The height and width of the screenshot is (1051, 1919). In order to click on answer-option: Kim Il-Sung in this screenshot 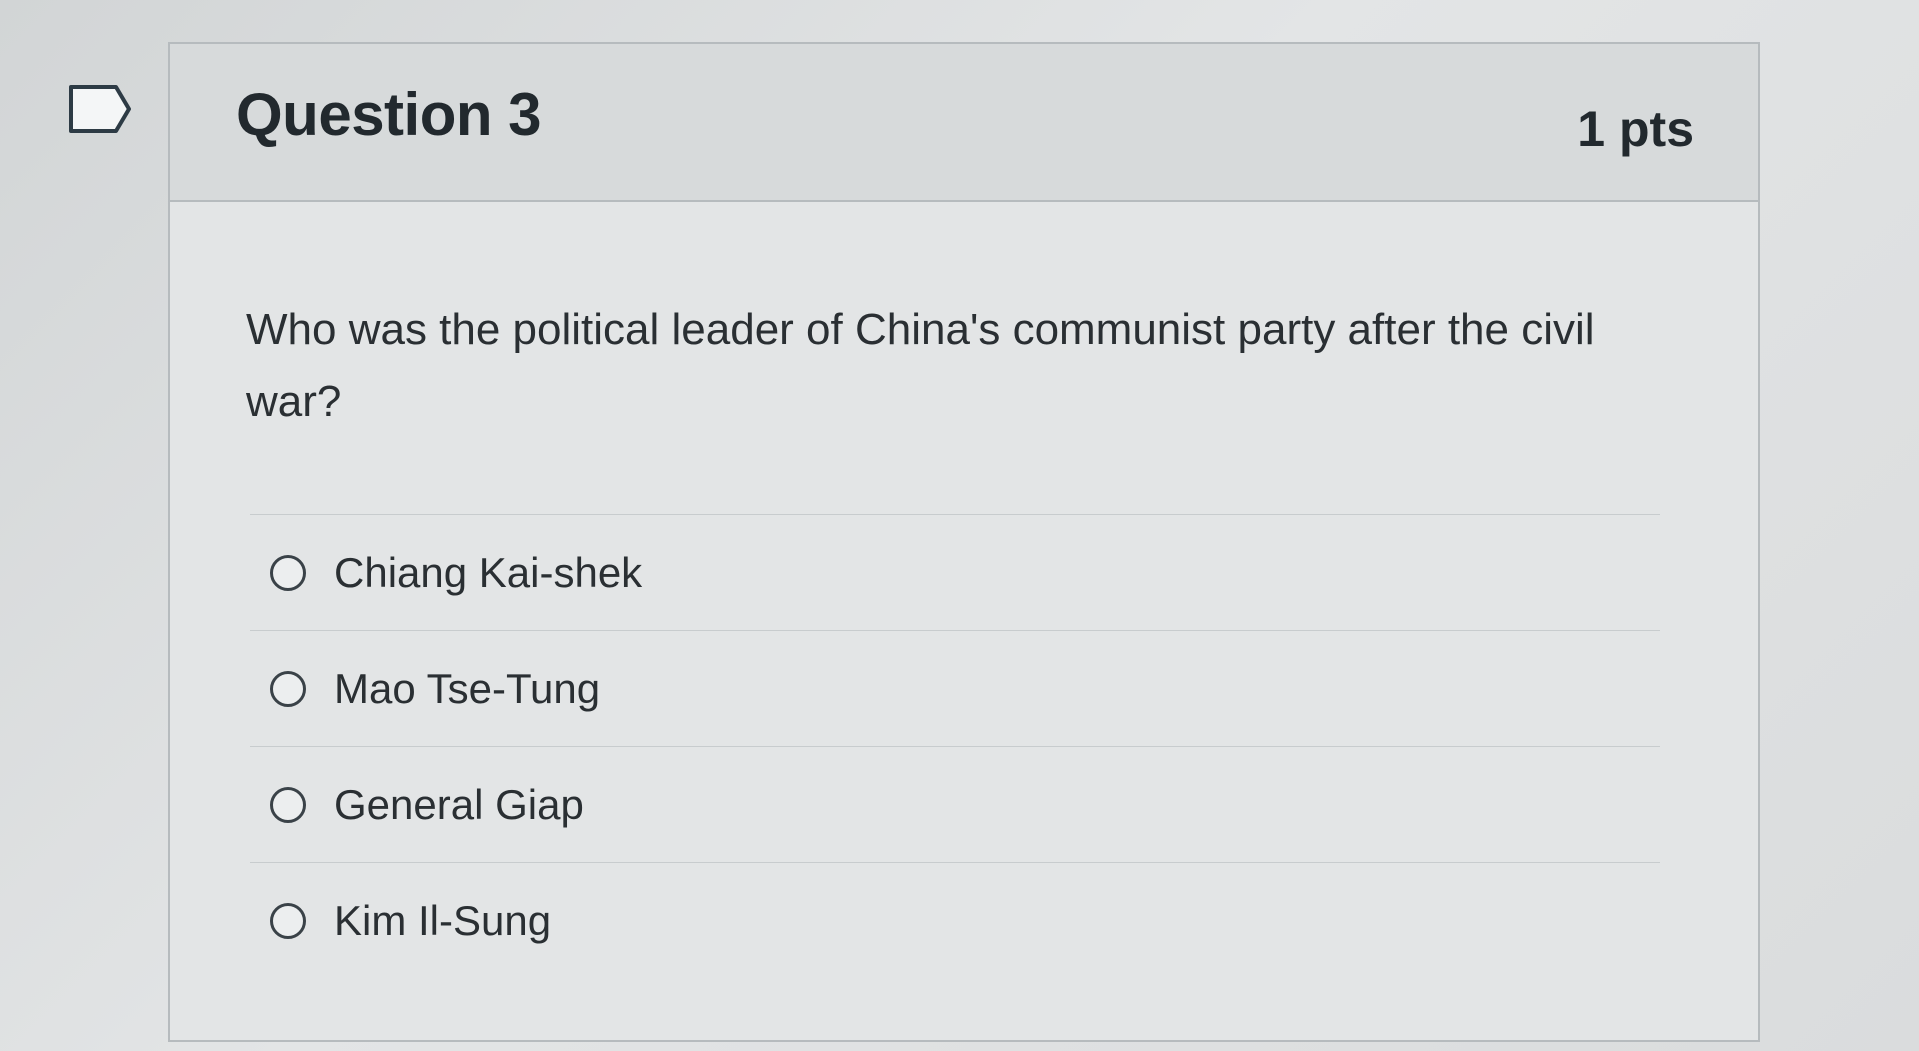, I will do `click(955, 920)`.